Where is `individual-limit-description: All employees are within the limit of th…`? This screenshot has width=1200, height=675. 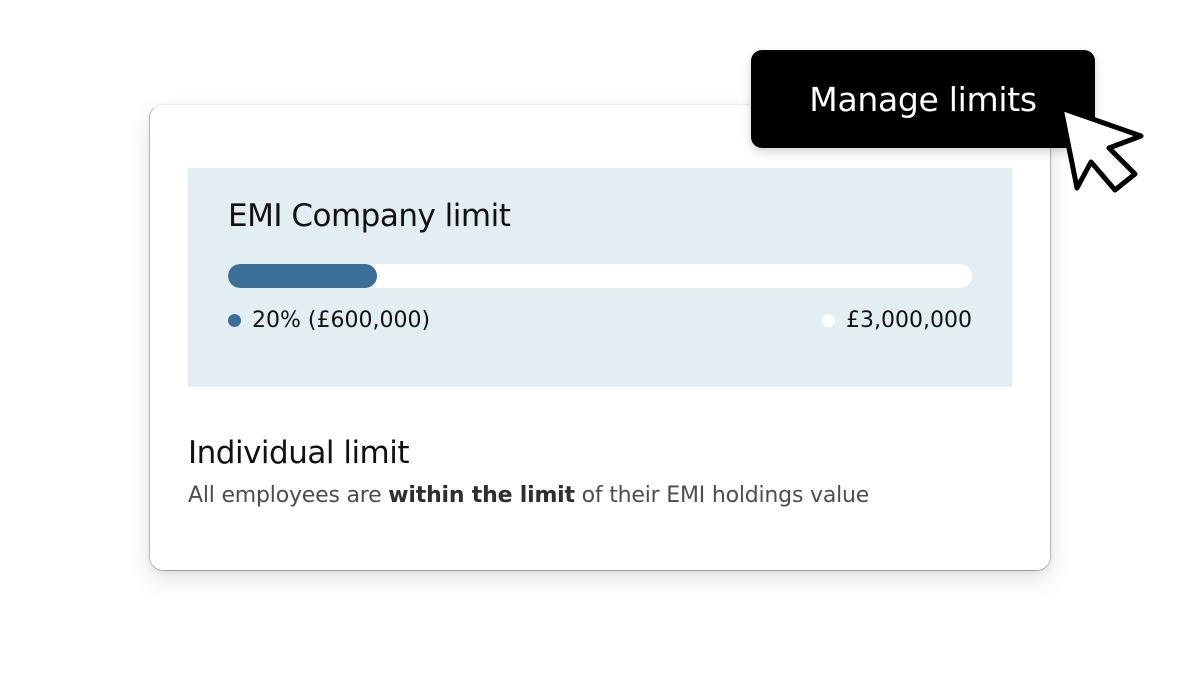
individual-limit-description: All employees are within the limit of th… is located at coordinates (528, 495).